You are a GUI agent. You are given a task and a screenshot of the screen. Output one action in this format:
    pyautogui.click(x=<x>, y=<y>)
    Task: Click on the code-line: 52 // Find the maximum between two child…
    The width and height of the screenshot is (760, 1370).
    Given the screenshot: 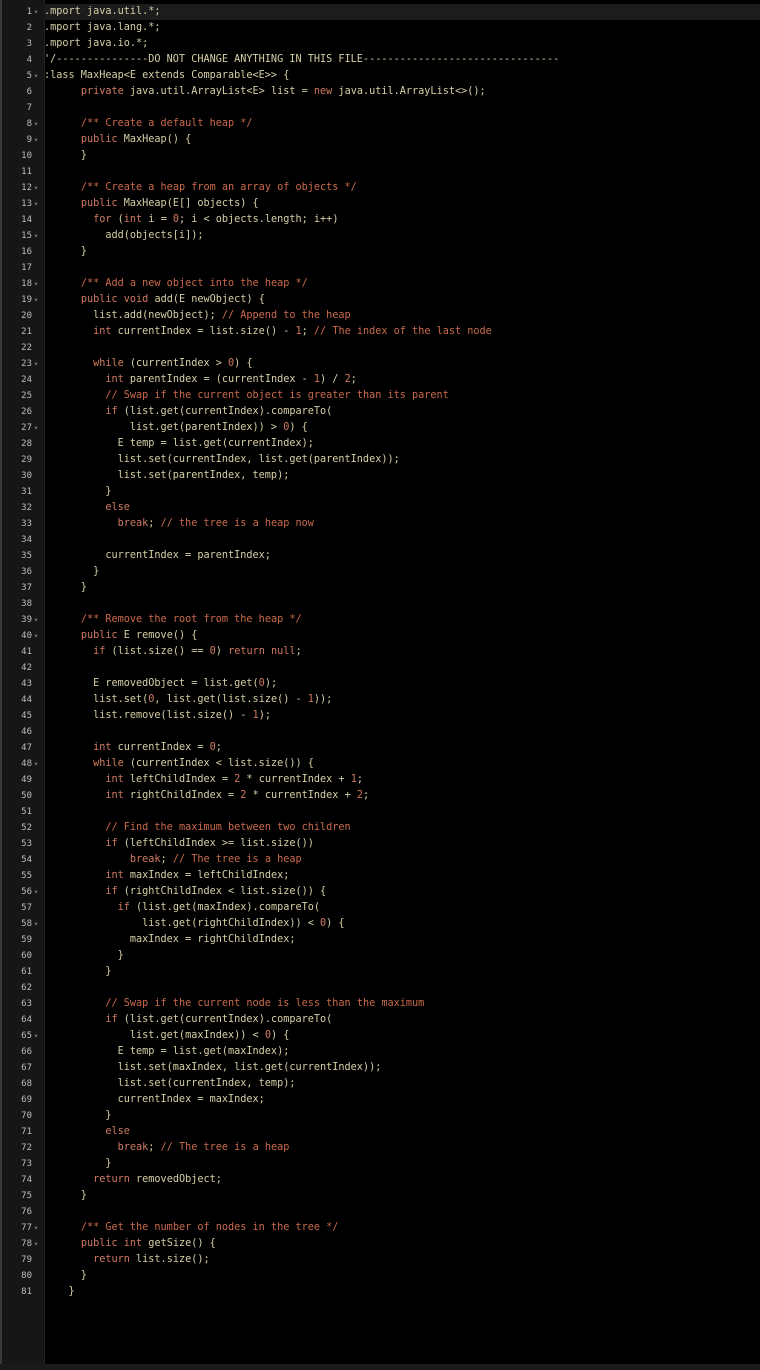 What is the action you would take?
    pyautogui.click(x=390, y=828)
    